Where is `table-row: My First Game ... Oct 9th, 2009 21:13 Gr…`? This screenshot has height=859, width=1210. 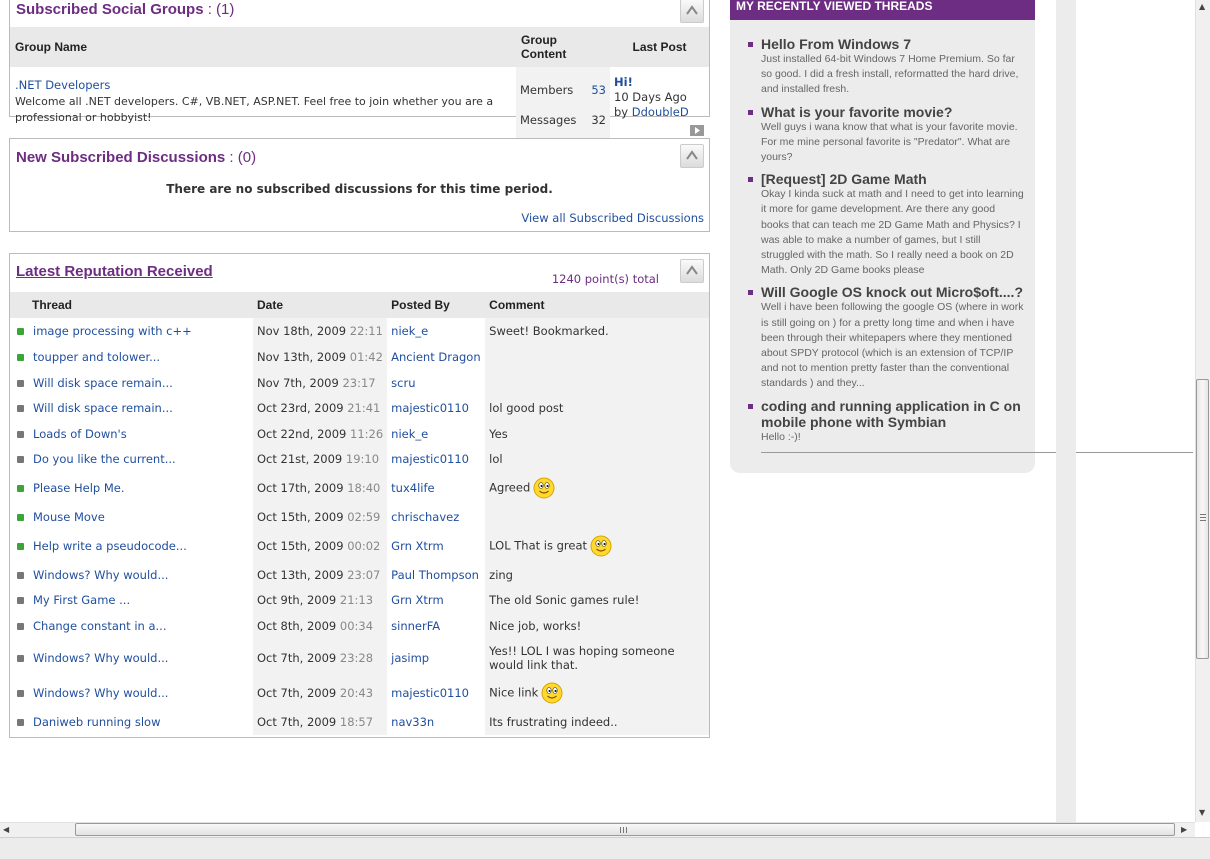 table-row: My First Game ... Oct 9th, 2009 21:13 Gr… is located at coordinates (359, 600).